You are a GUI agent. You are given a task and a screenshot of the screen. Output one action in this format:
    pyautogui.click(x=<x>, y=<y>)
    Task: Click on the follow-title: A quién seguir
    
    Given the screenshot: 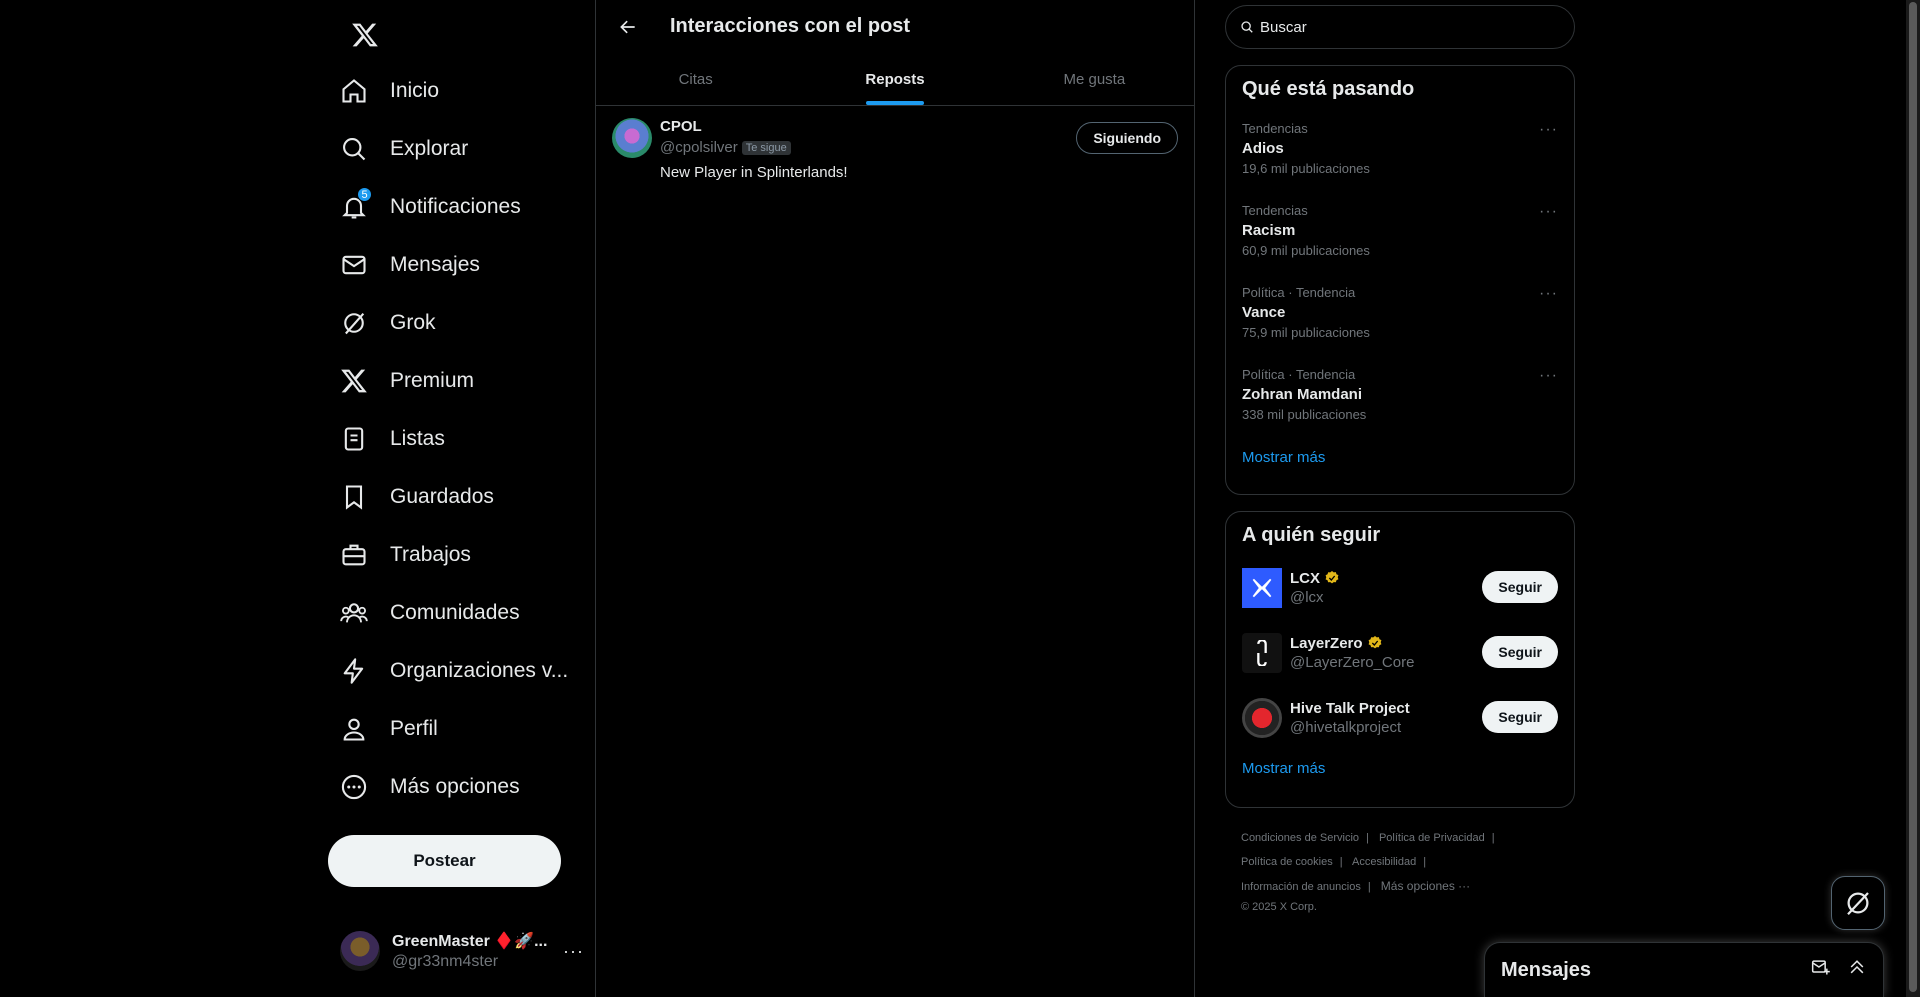 What is the action you would take?
    pyautogui.click(x=1311, y=535)
    